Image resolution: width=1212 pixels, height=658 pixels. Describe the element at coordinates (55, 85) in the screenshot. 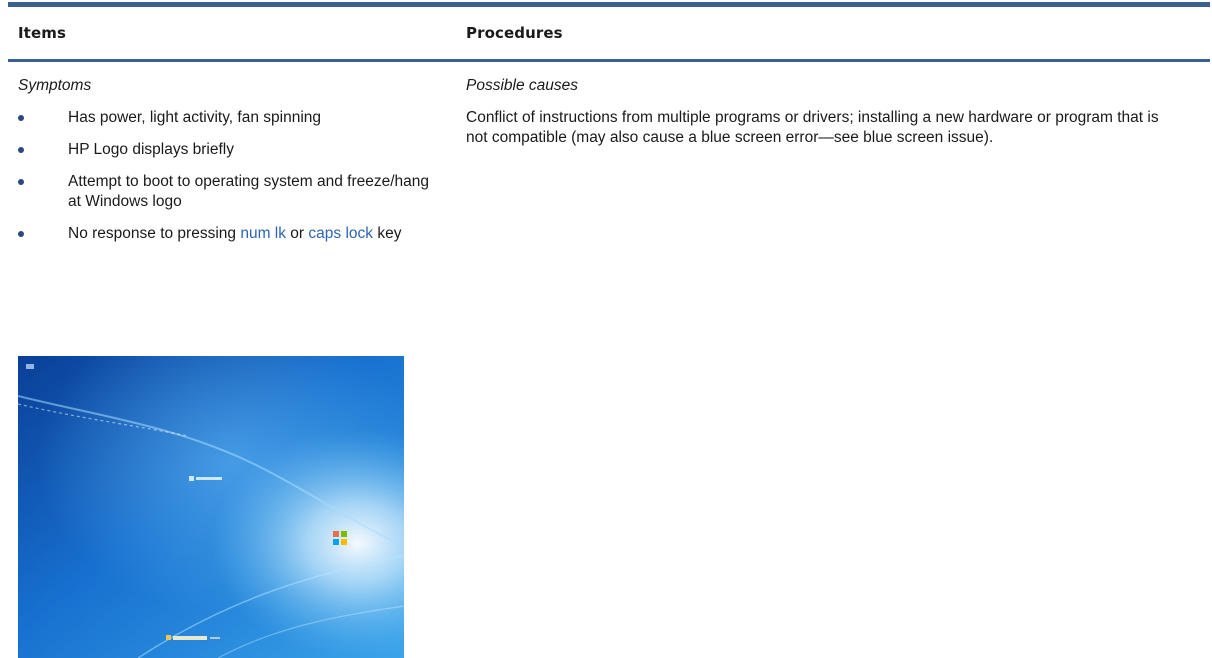

I see `symptoms-label: Symptoms` at that location.